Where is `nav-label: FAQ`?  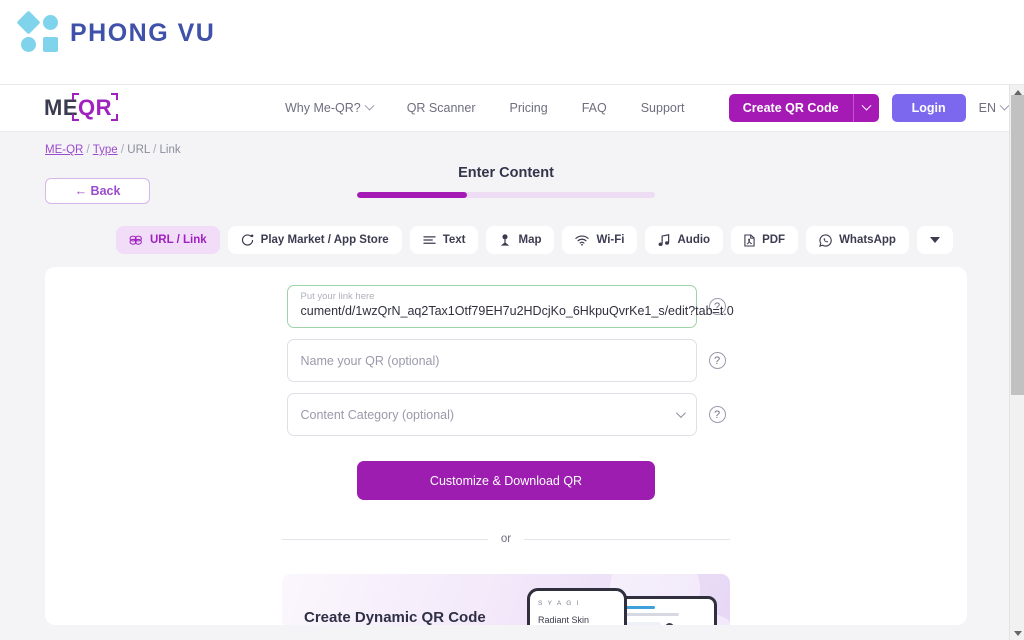 nav-label: FAQ is located at coordinates (594, 108).